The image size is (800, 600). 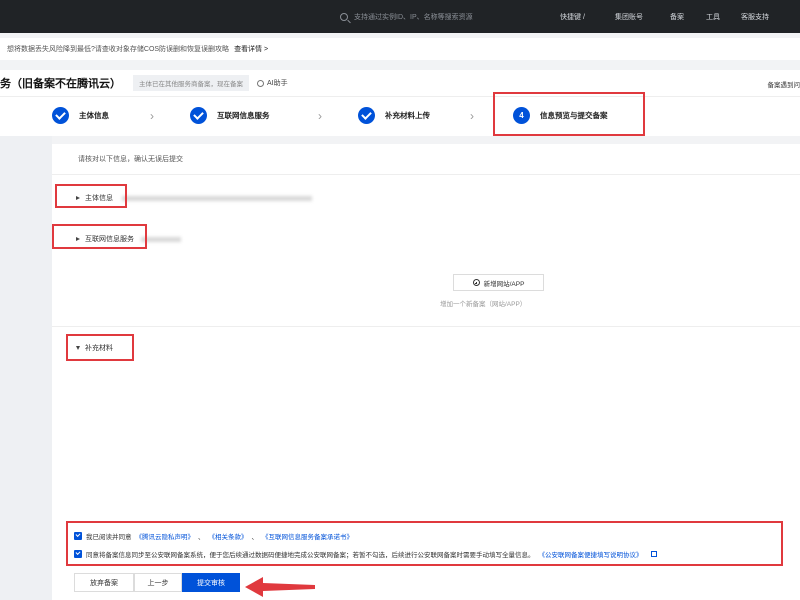 What do you see at coordinates (344, 17) in the screenshot?
I see `search-icon` at bounding box center [344, 17].